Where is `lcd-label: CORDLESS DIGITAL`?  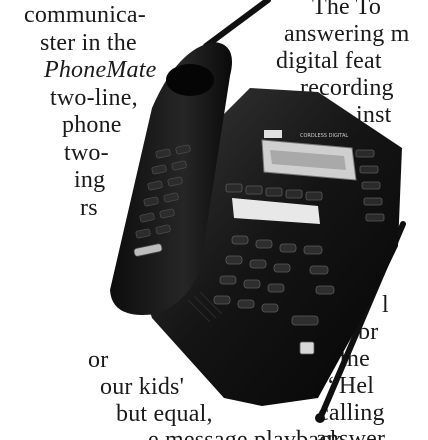
lcd-label: CORDLESS DIGITAL is located at coordinates (324, 136).